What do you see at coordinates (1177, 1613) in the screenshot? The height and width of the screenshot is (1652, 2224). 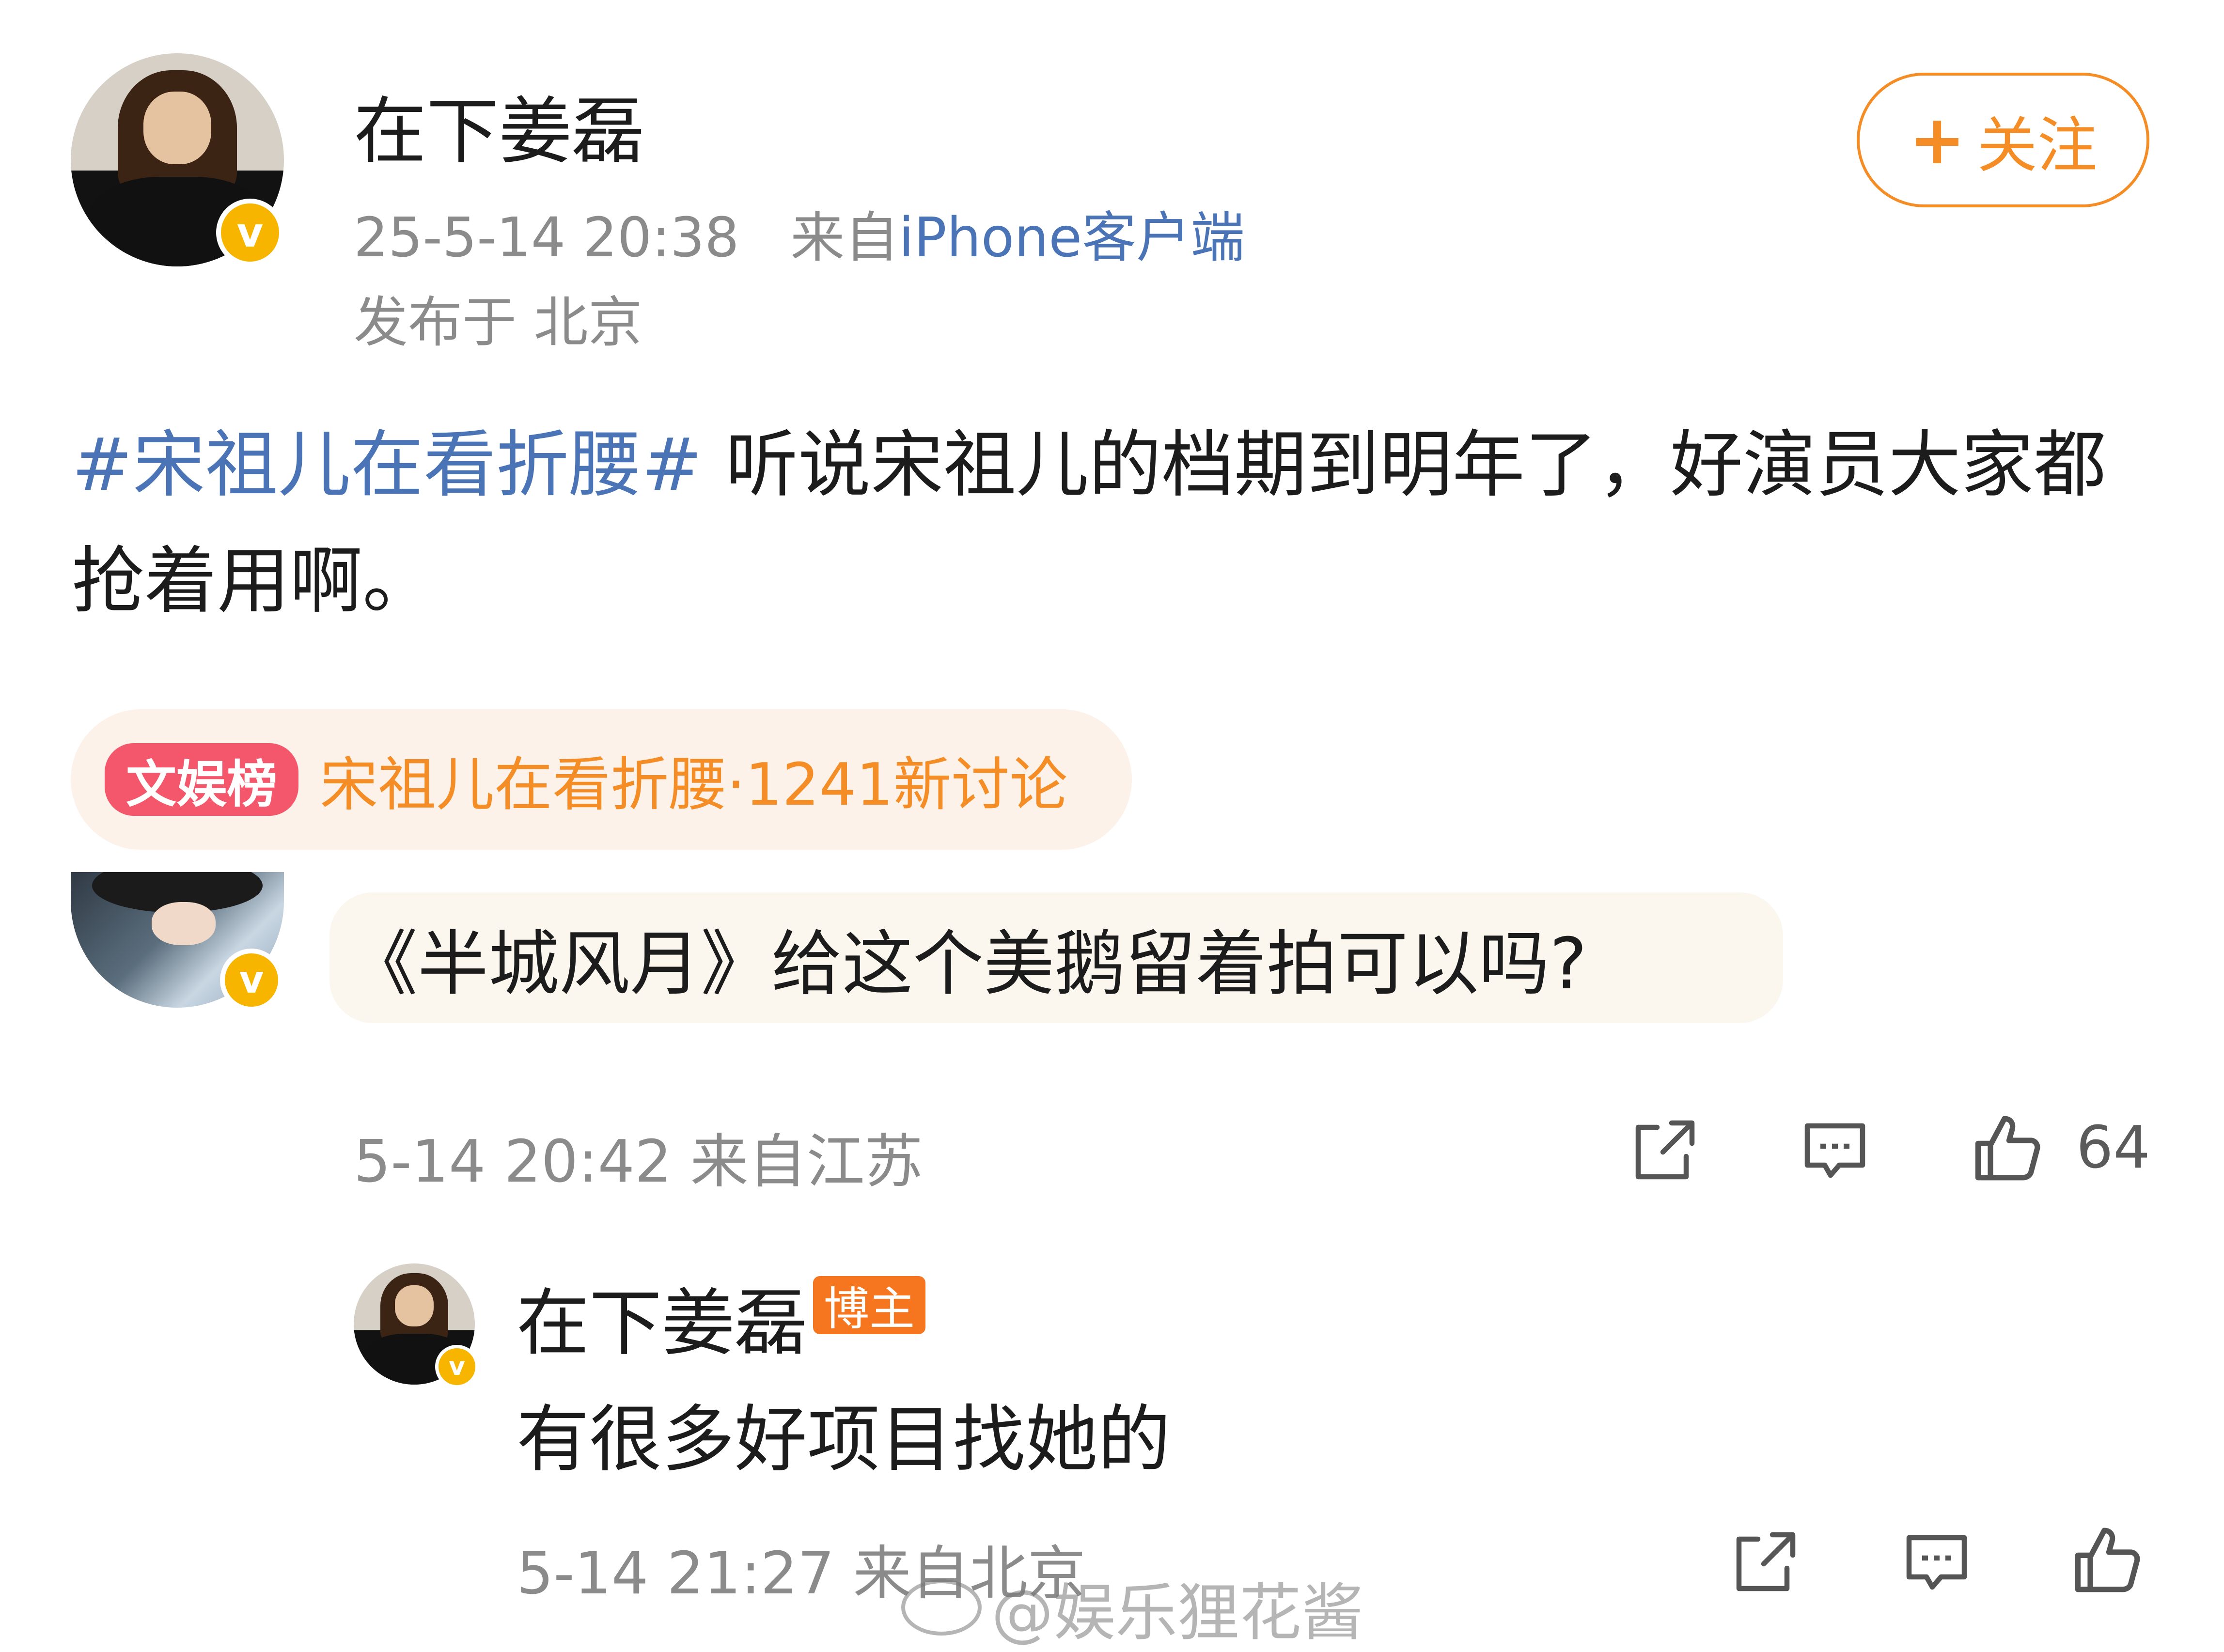 I see `watermark-text: @娱乐狸花酱` at bounding box center [1177, 1613].